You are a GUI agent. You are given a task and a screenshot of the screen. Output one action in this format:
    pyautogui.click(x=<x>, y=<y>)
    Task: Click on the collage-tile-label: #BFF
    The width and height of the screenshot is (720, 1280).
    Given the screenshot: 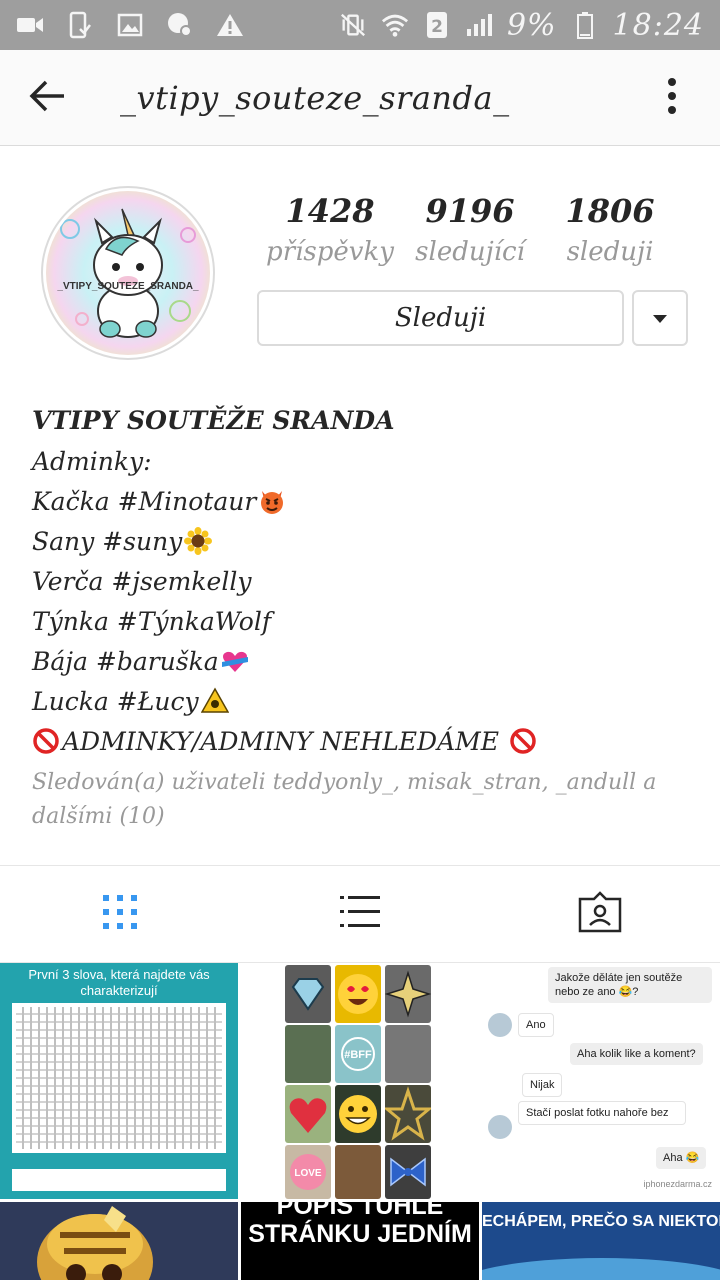 What is the action you would take?
    pyautogui.click(x=358, y=1055)
    